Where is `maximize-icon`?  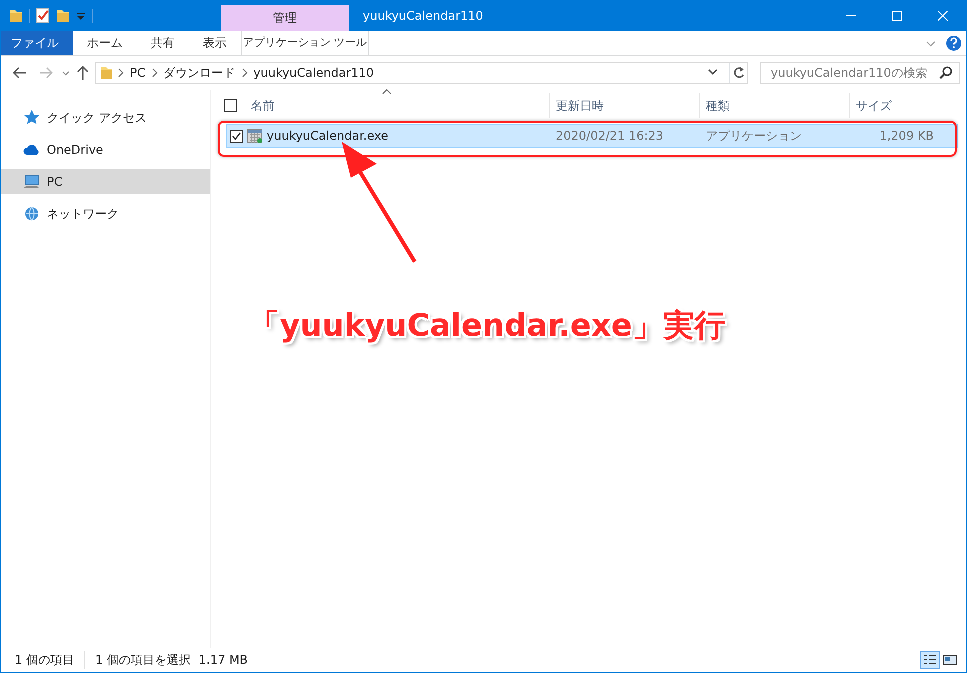 maximize-icon is located at coordinates (897, 16).